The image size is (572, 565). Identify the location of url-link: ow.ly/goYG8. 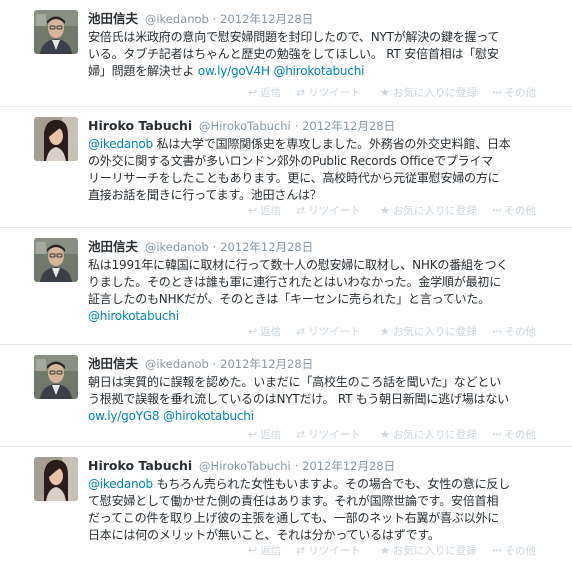
(124, 416).